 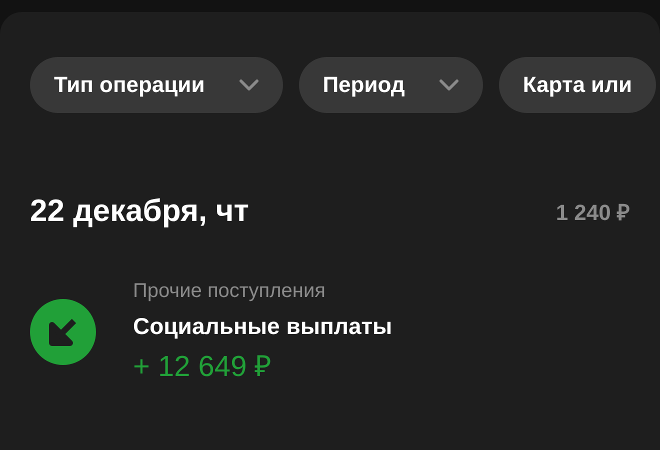 I want to click on filter-chip: Тип операции, so click(x=156, y=85).